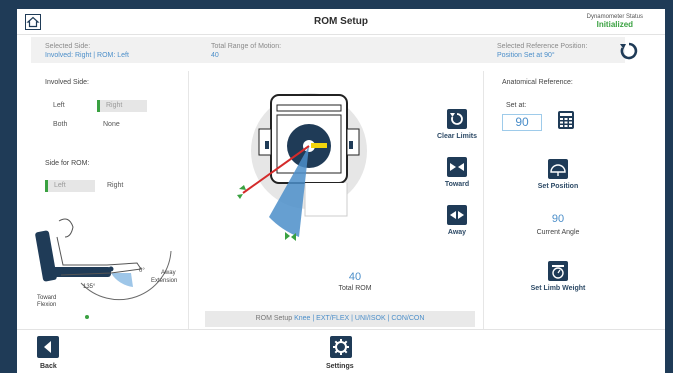 Image resolution: width=673 pixels, height=373 pixels. I want to click on diagram-zero-label: 0°, so click(142, 271).